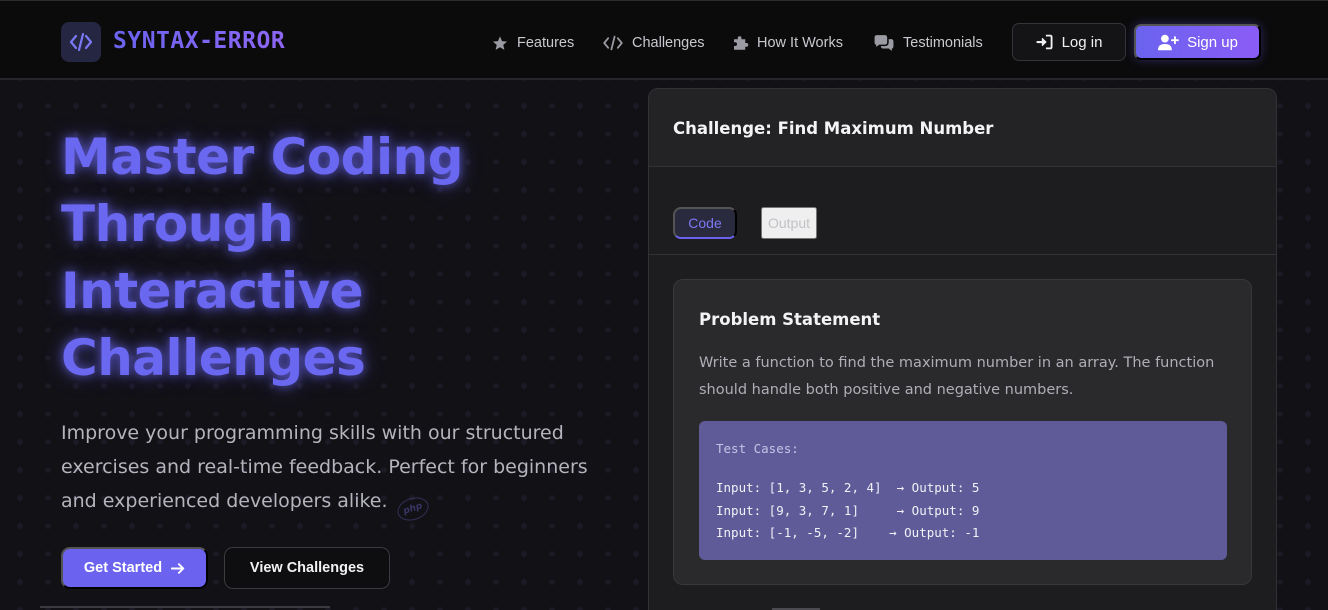 The height and width of the screenshot is (610, 1328). What do you see at coordinates (1169, 42) in the screenshot?
I see `user-plus-icon` at bounding box center [1169, 42].